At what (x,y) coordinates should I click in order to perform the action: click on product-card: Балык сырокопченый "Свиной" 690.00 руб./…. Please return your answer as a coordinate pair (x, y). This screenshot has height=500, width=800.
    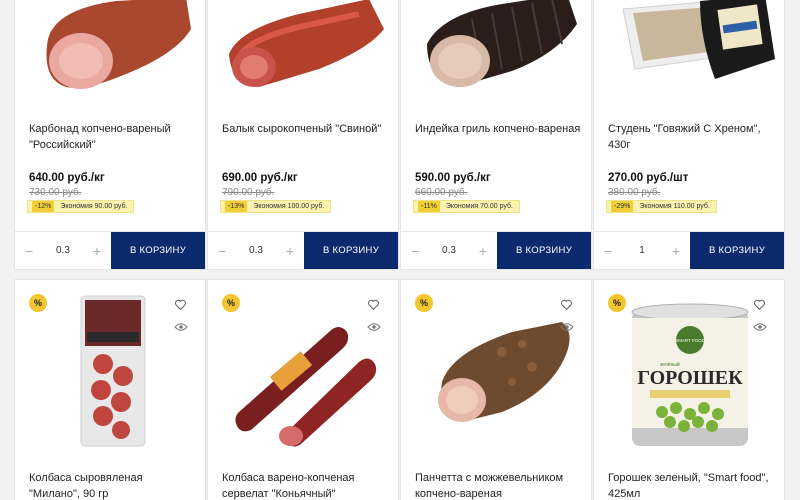
    Looking at the image, I should click on (303, 135).